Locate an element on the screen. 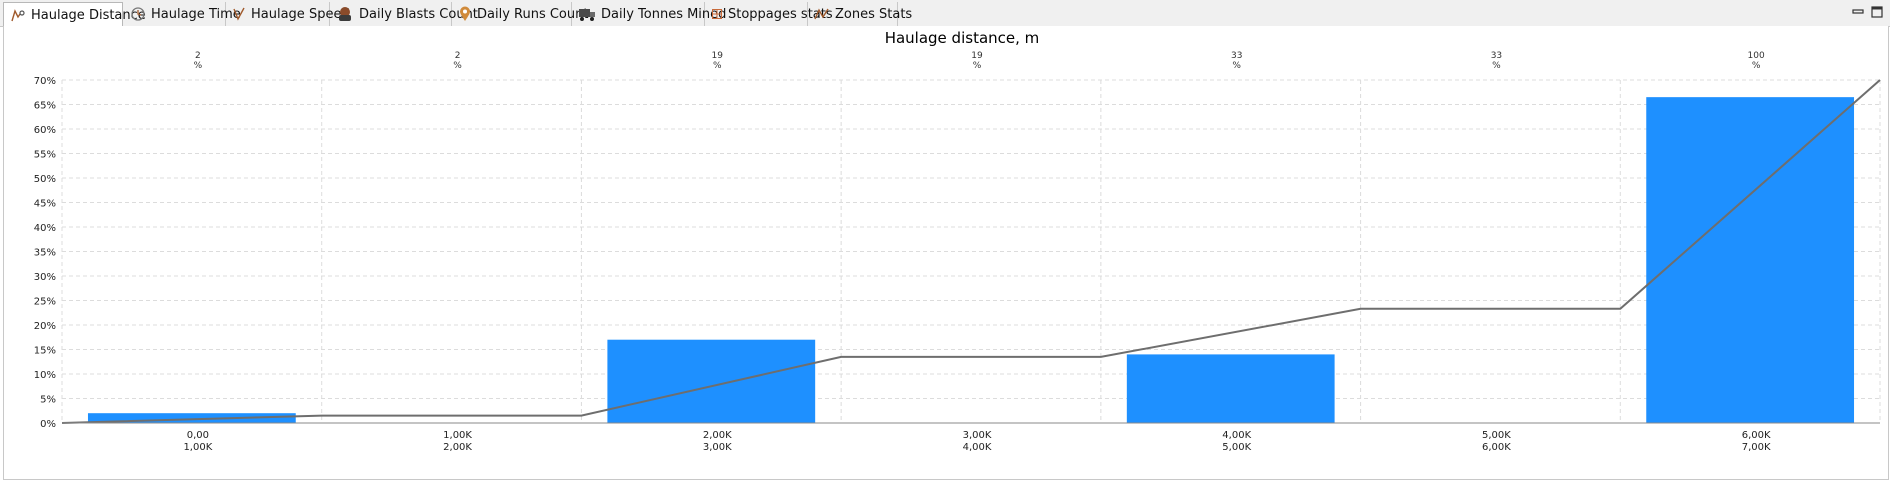 Image resolution: width=1890 pixels, height=482 pixels. y-tick-label: 20% is located at coordinates (45, 326).